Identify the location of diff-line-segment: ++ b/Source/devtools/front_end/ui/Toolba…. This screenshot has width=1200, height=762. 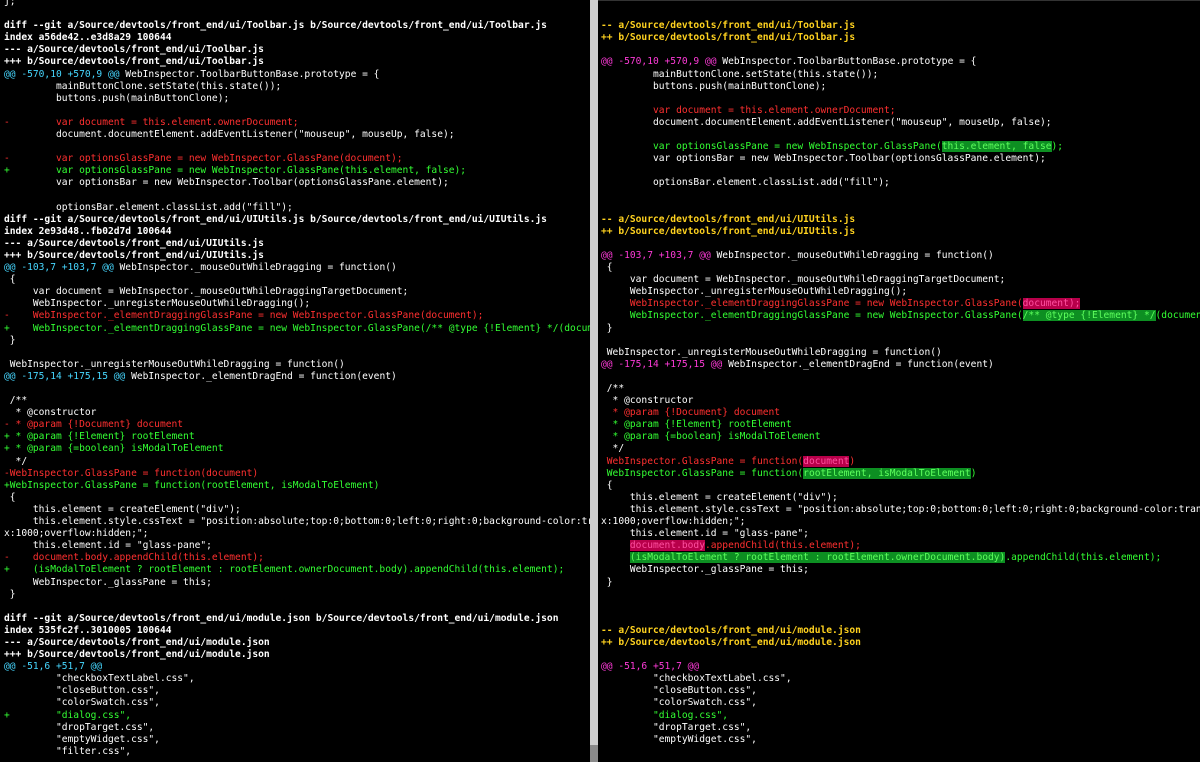
(728, 38).